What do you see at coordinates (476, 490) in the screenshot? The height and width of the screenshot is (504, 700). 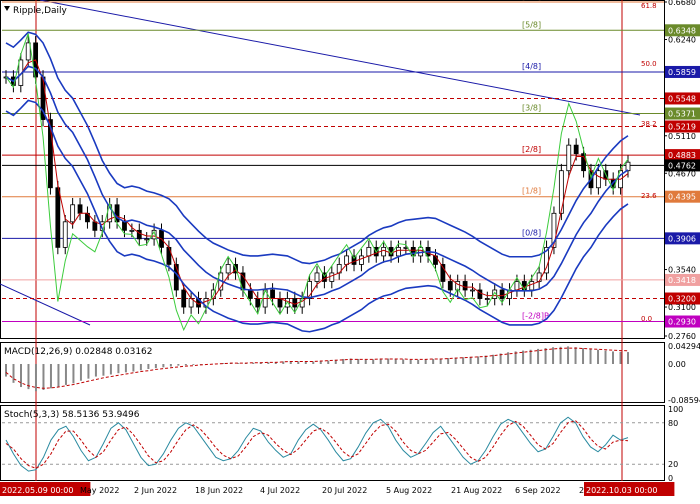 I see `time-axis-label: 21 Aug 2022` at bounding box center [476, 490].